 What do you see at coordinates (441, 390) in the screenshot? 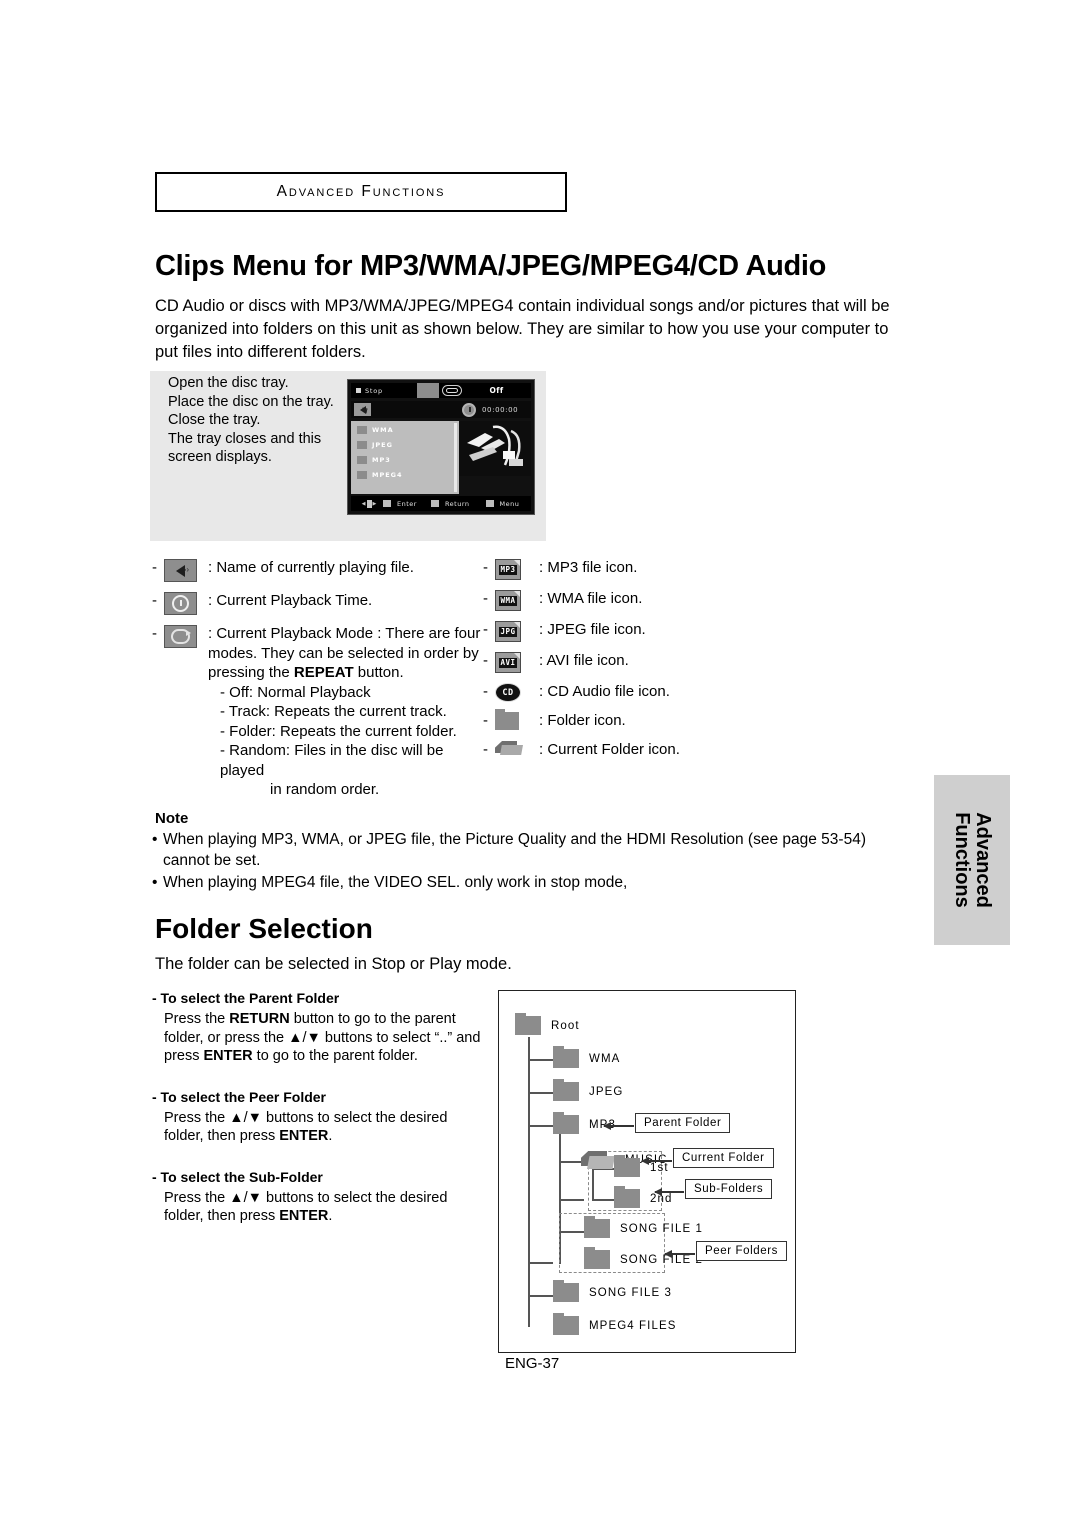
I see `osd-top-bar: Stop Off` at bounding box center [441, 390].